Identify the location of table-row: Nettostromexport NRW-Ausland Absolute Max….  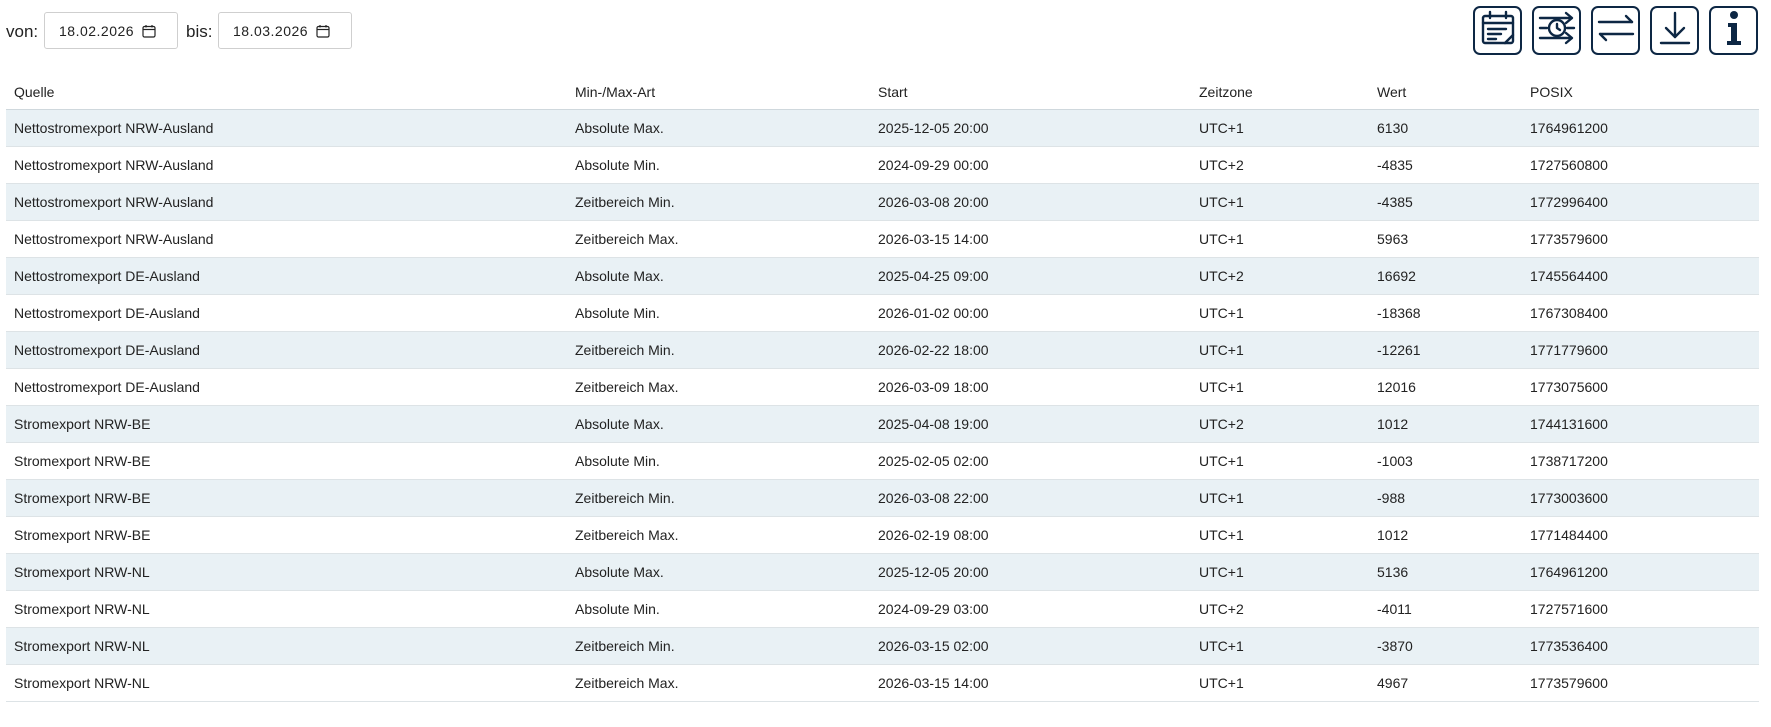
(882, 128).